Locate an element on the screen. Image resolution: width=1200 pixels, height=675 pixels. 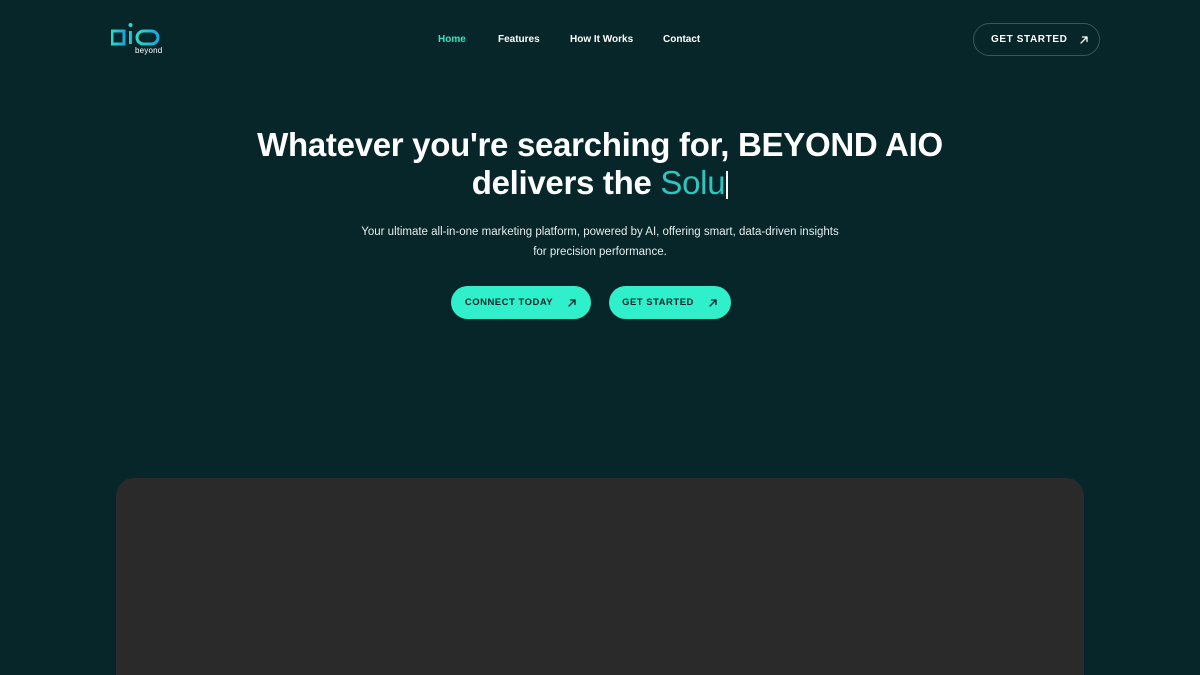
connect-today-label: CONNECT TODAY is located at coordinates (509, 302).